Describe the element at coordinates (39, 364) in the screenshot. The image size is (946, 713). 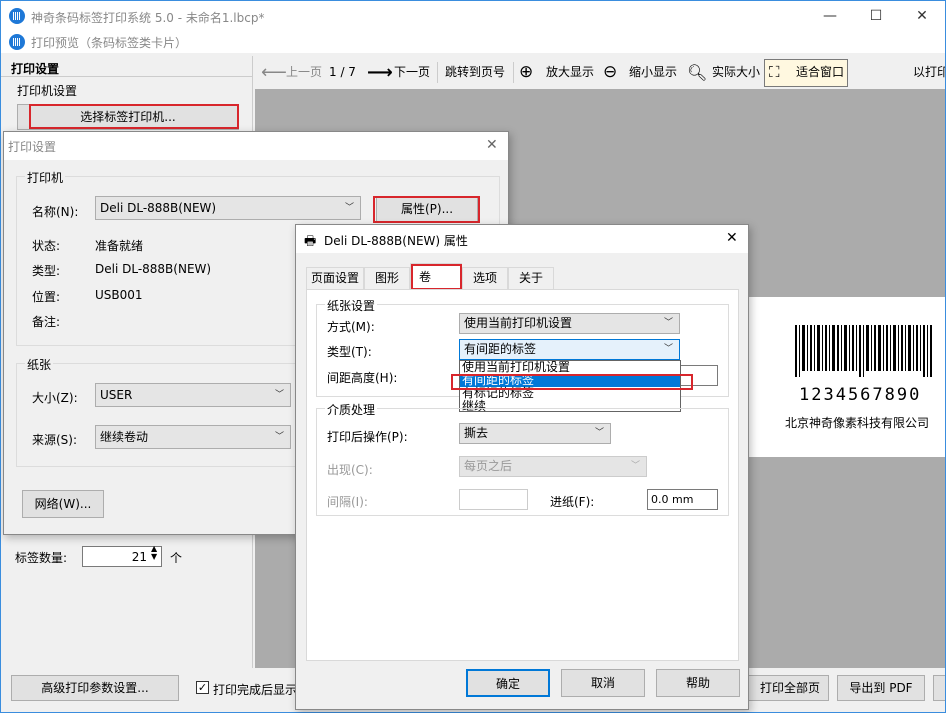
I see `paper-group-title: 纸张` at that location.